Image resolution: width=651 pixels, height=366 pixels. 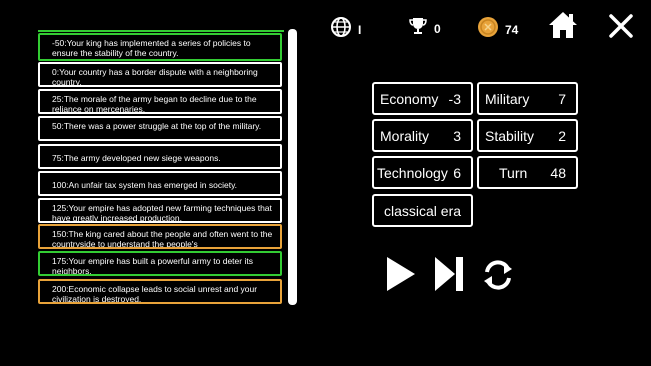 I want to click on restart-icon, so click(x=498, y=278).